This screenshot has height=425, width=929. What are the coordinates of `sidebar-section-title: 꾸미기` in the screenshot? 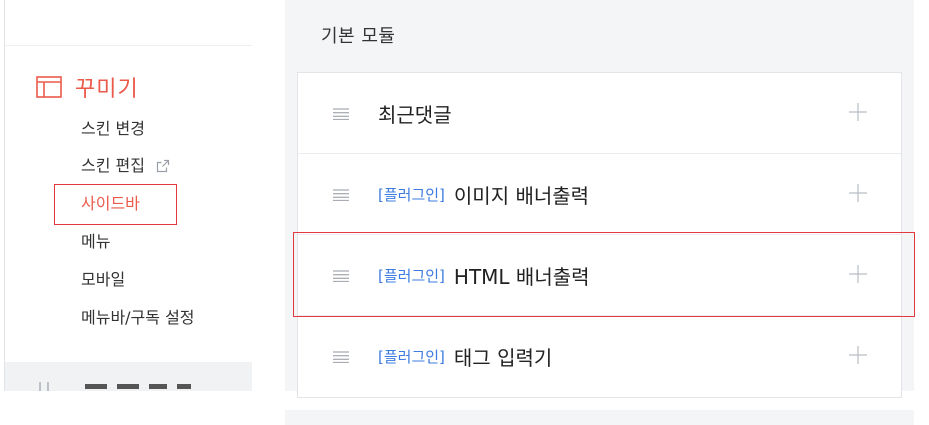 It's located at (107, 89).